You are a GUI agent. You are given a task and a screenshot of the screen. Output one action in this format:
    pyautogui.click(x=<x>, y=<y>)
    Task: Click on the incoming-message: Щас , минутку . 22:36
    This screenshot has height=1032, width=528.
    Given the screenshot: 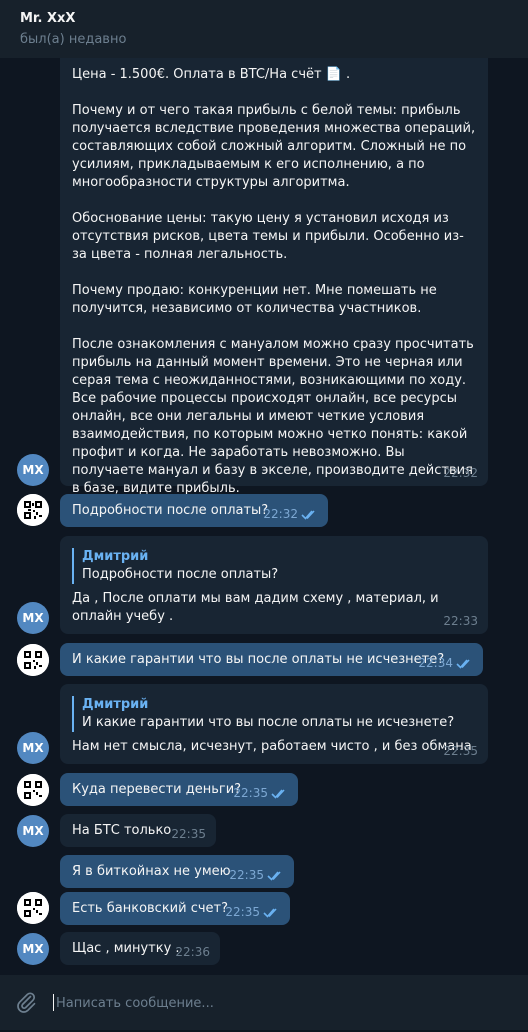 What is the action you would take?
    pyautogui.click(x=140, y=948)
    